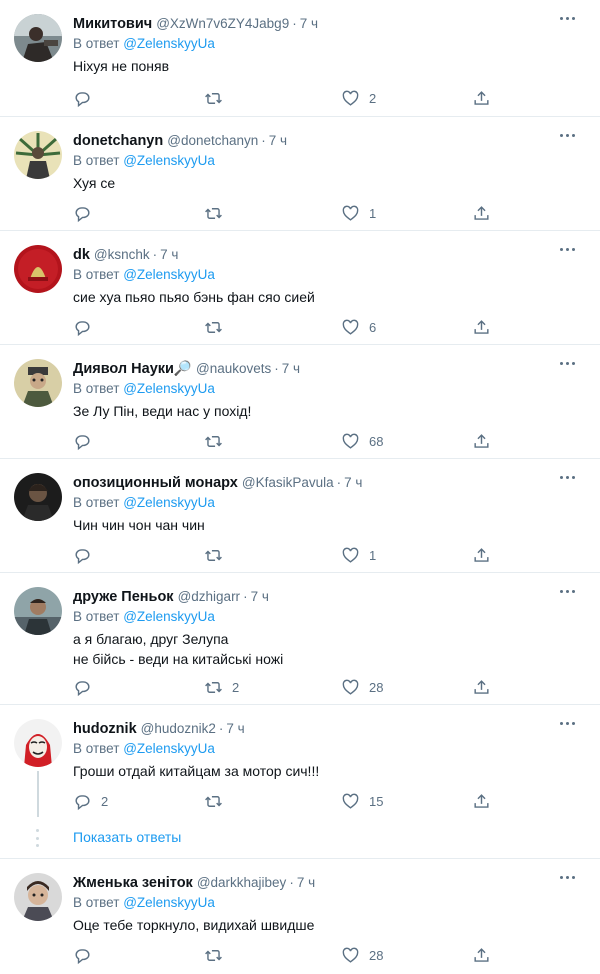  What do you see at coordinates (178, 728) in the screenshot?
I see `author-handle: @hudoznik2` at bounding box center [178, 728].